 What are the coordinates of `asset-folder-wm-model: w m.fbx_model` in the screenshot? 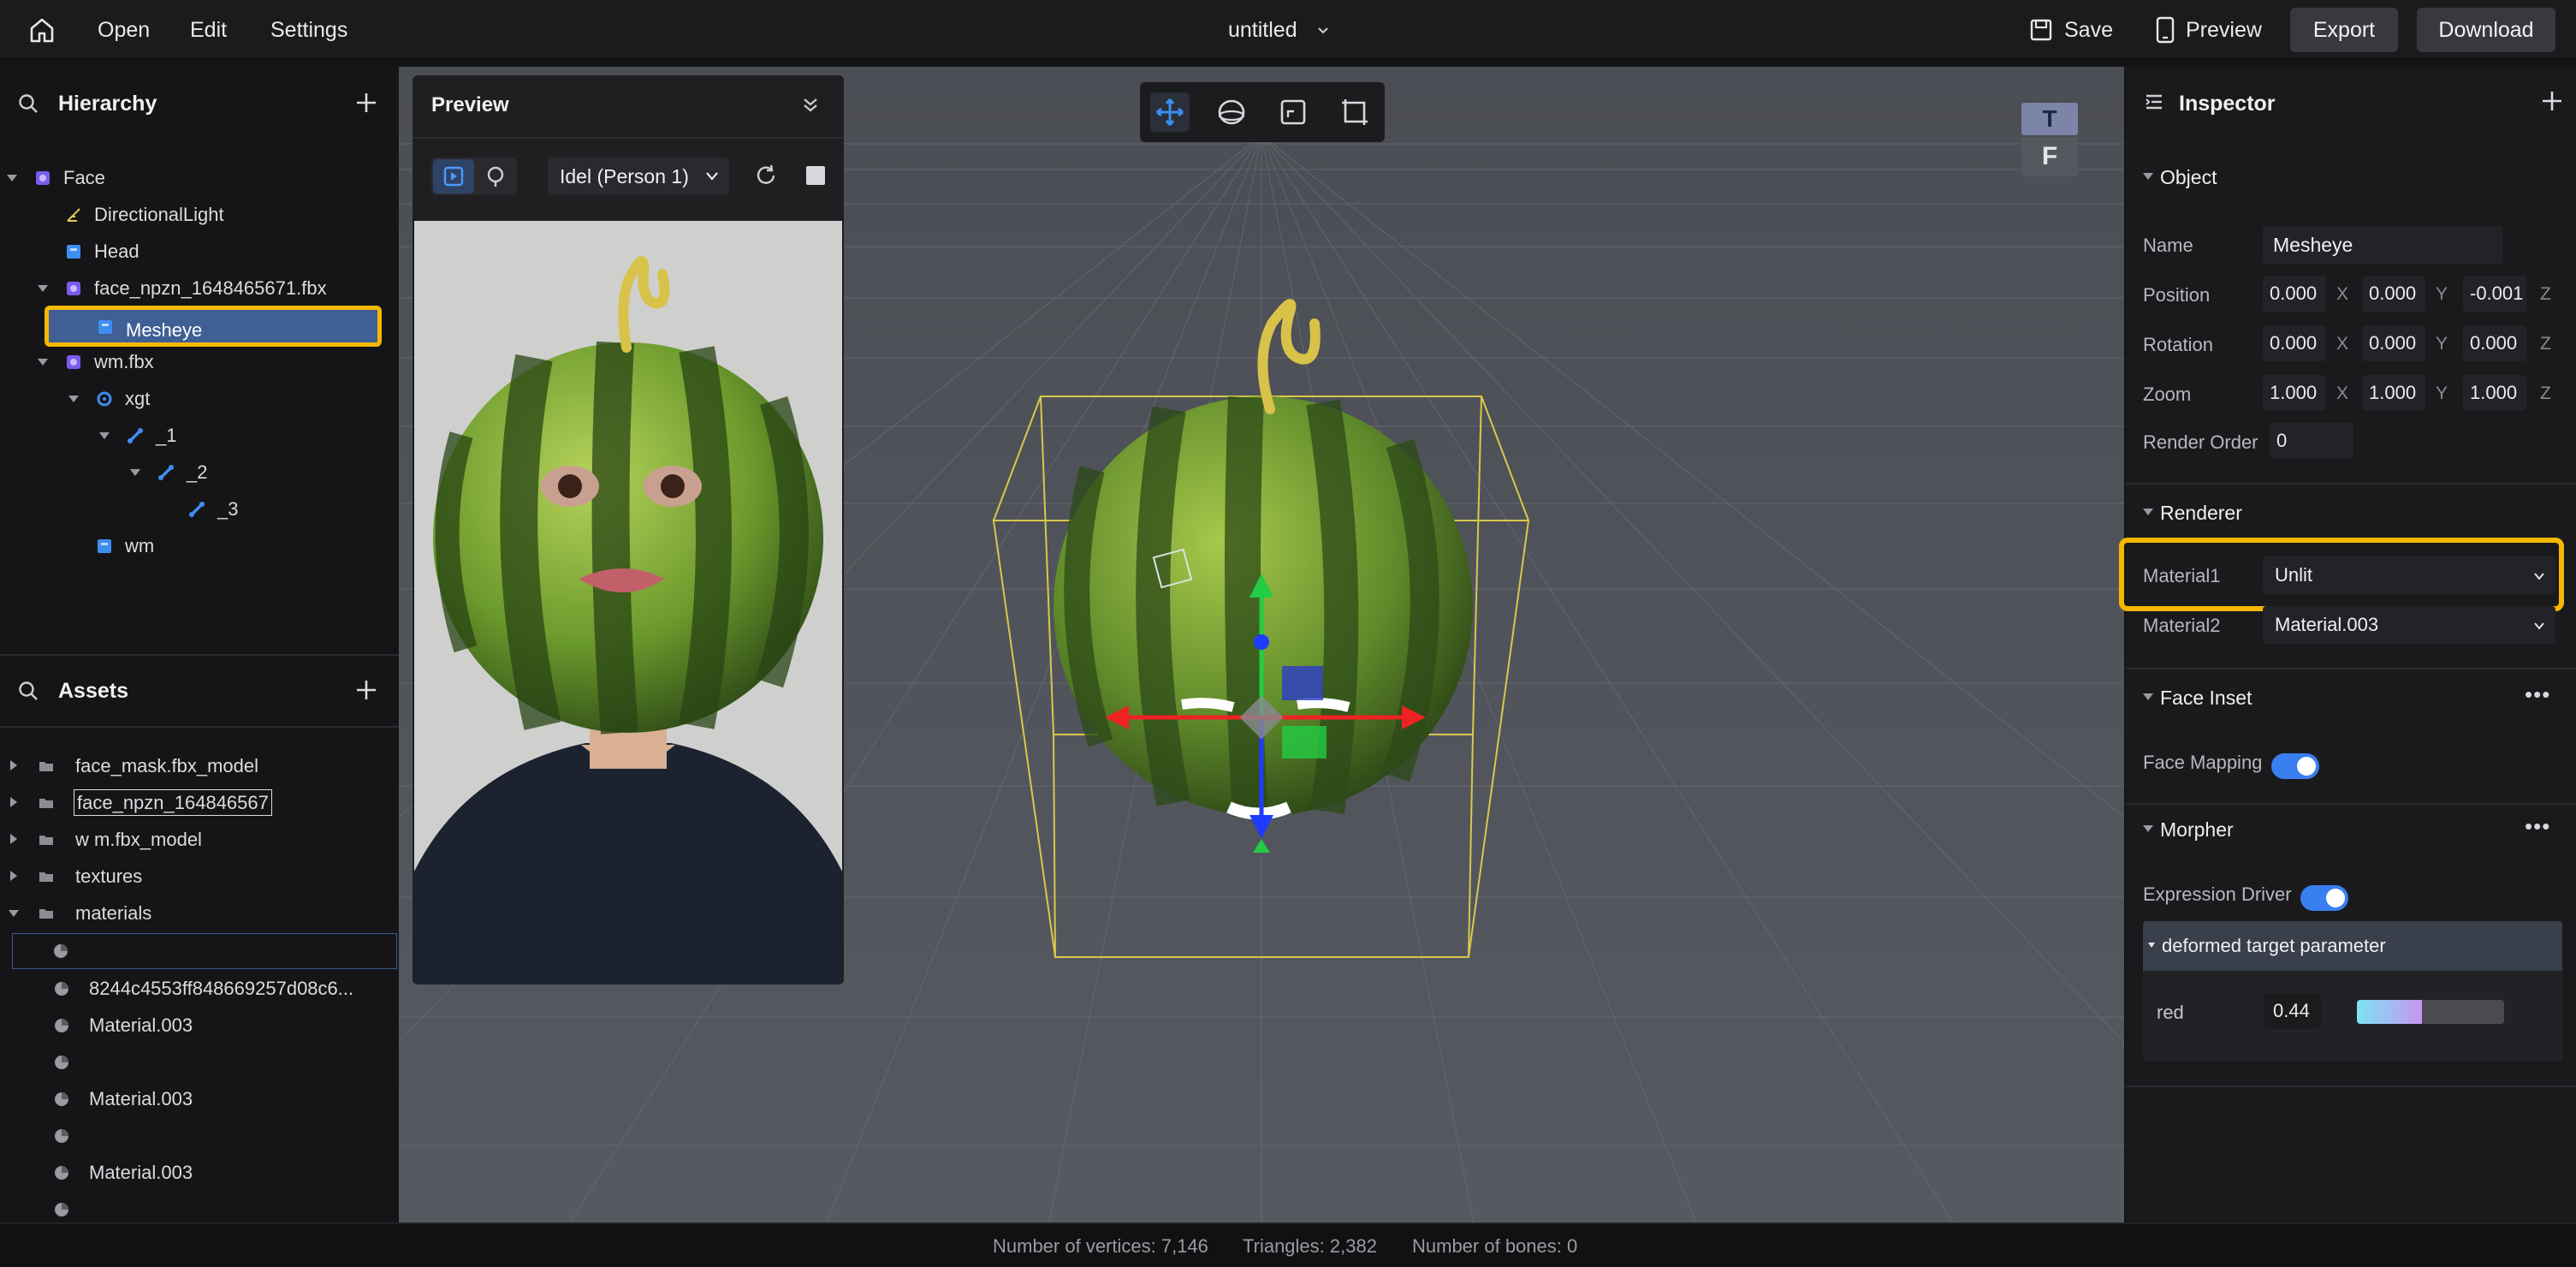 It's located at (199, 839).